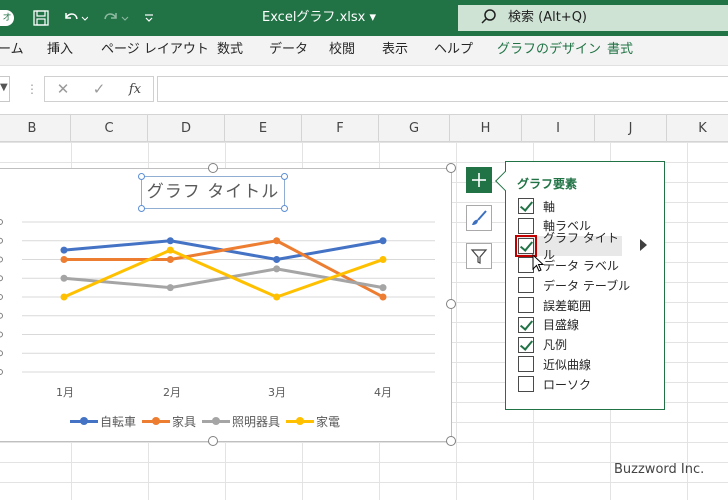 The height and width of the screenshot is (500, 728). I want to click on undo-icon, so click(75, 18).